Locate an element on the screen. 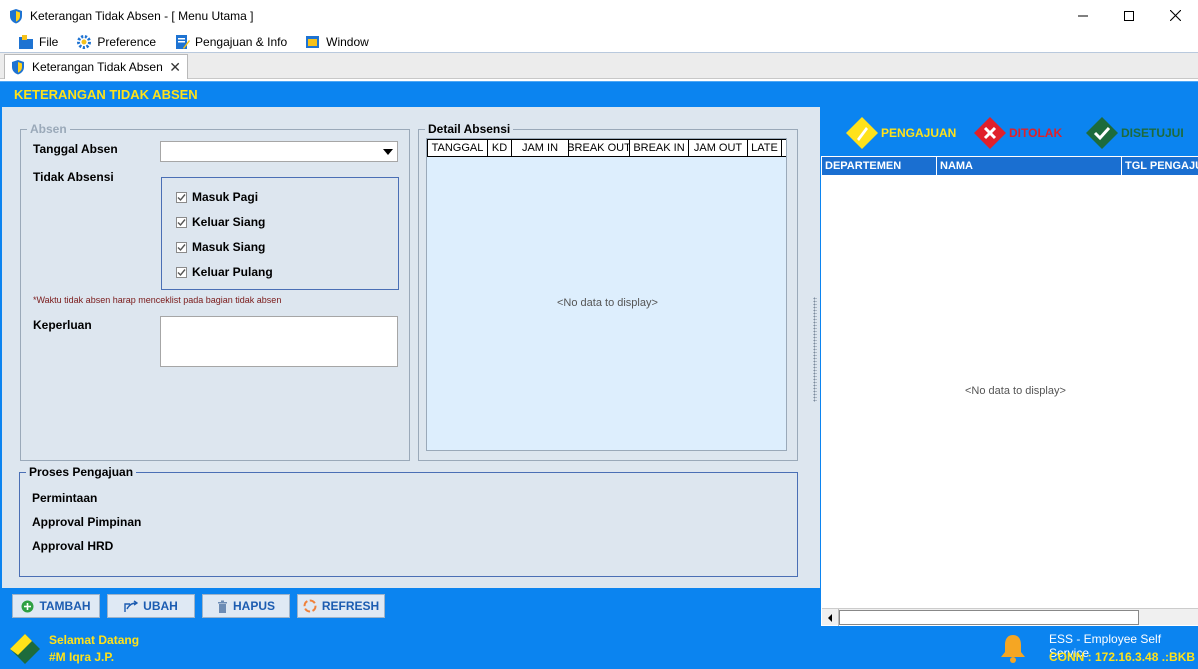 The image size is (1198, 669). folder-icon is located at coordinates (26, 41).